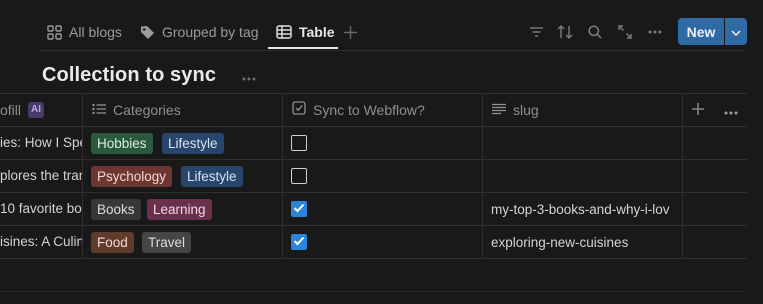 The image size is (763, 304). I want to click on tab-table: Table, so click(305, 32).